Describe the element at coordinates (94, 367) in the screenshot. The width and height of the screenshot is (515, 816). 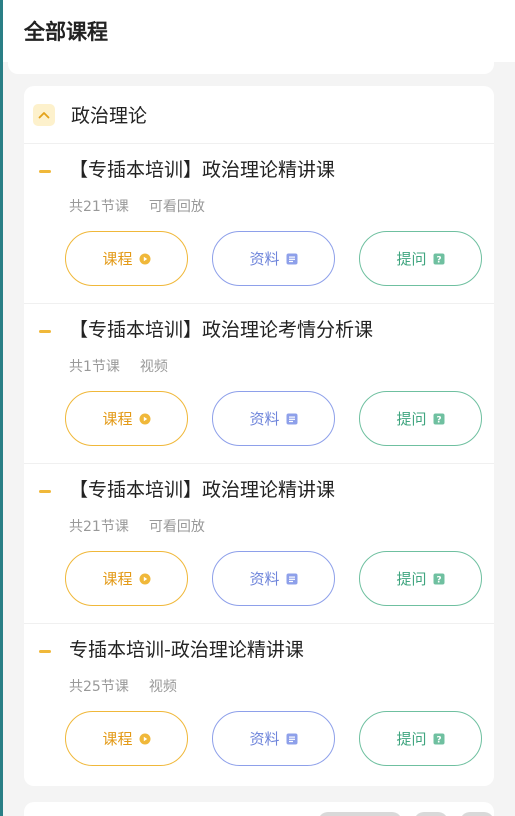
I see `lesson-count: 共1节课` at that location.